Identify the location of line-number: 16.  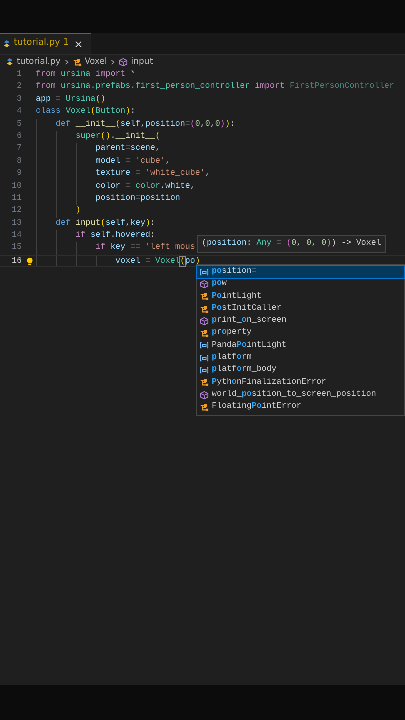
(17, 261).